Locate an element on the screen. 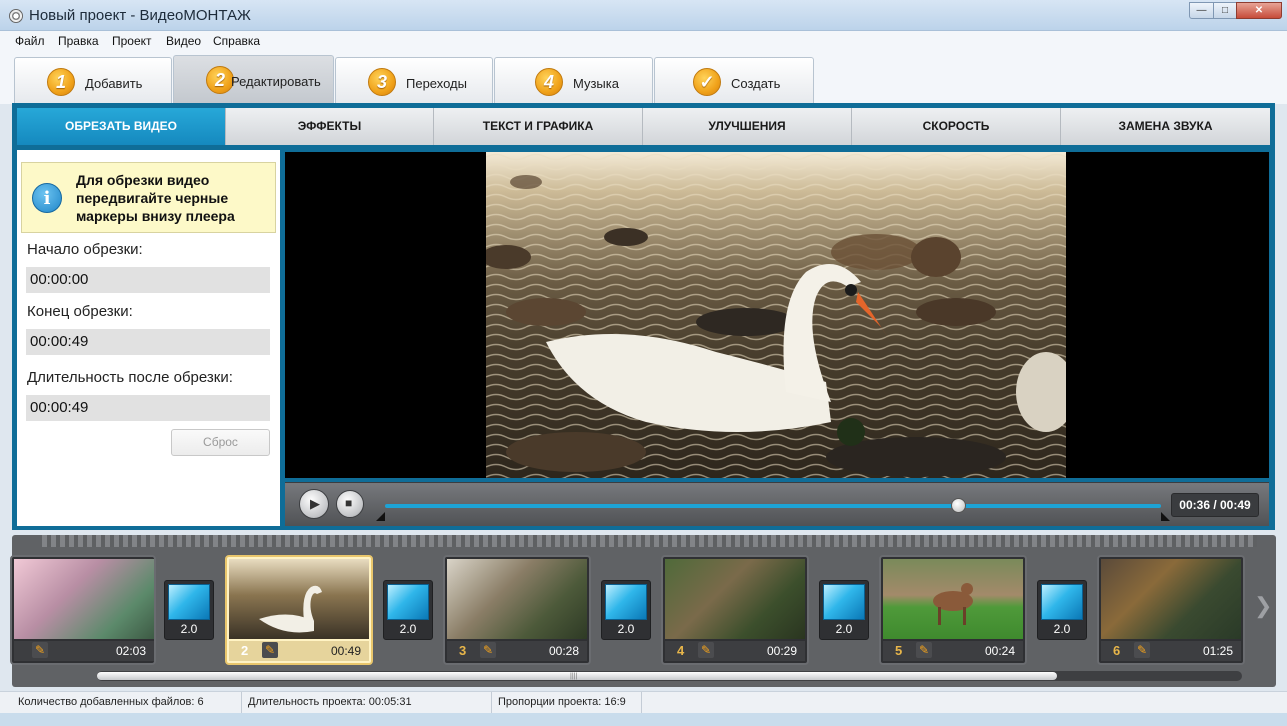 This screenshot has height=726, width=1287. title-bar: Новый проект - ВидеоМОНТАЖ — □ ✕ is located at coordinates (643, 15).